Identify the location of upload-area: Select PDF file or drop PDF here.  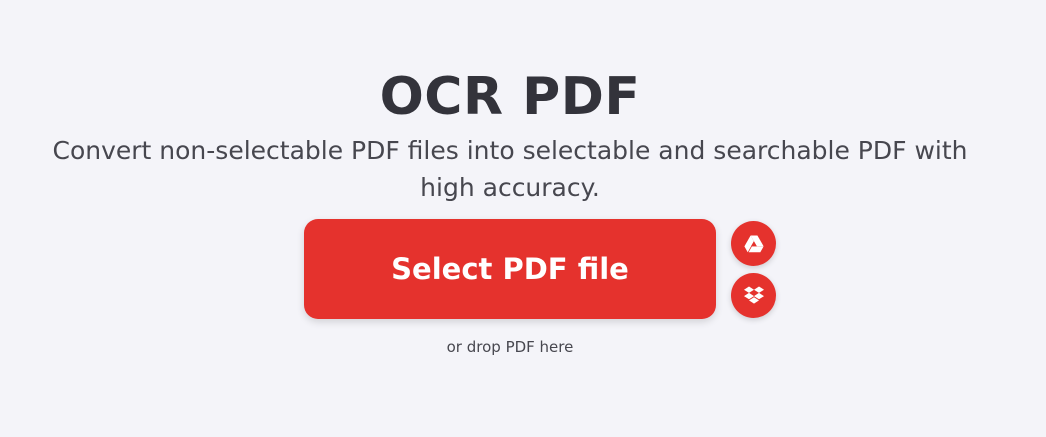
(540, 289).